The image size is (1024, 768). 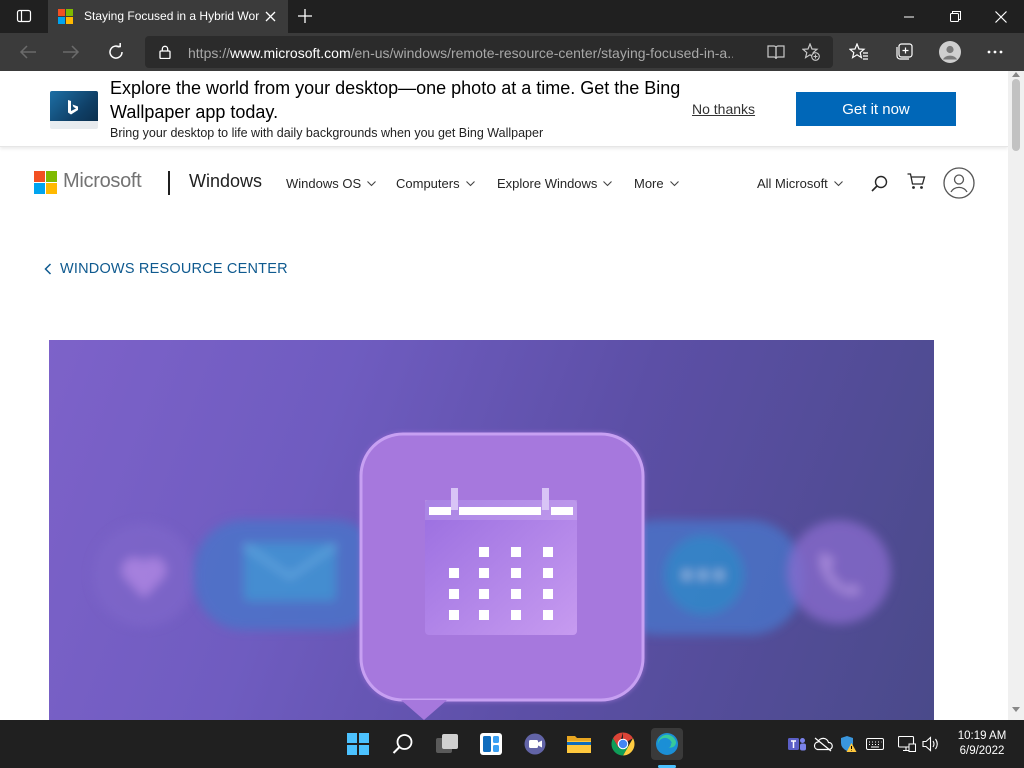 I want to click on chrome-button, so click(x=623, y=744).